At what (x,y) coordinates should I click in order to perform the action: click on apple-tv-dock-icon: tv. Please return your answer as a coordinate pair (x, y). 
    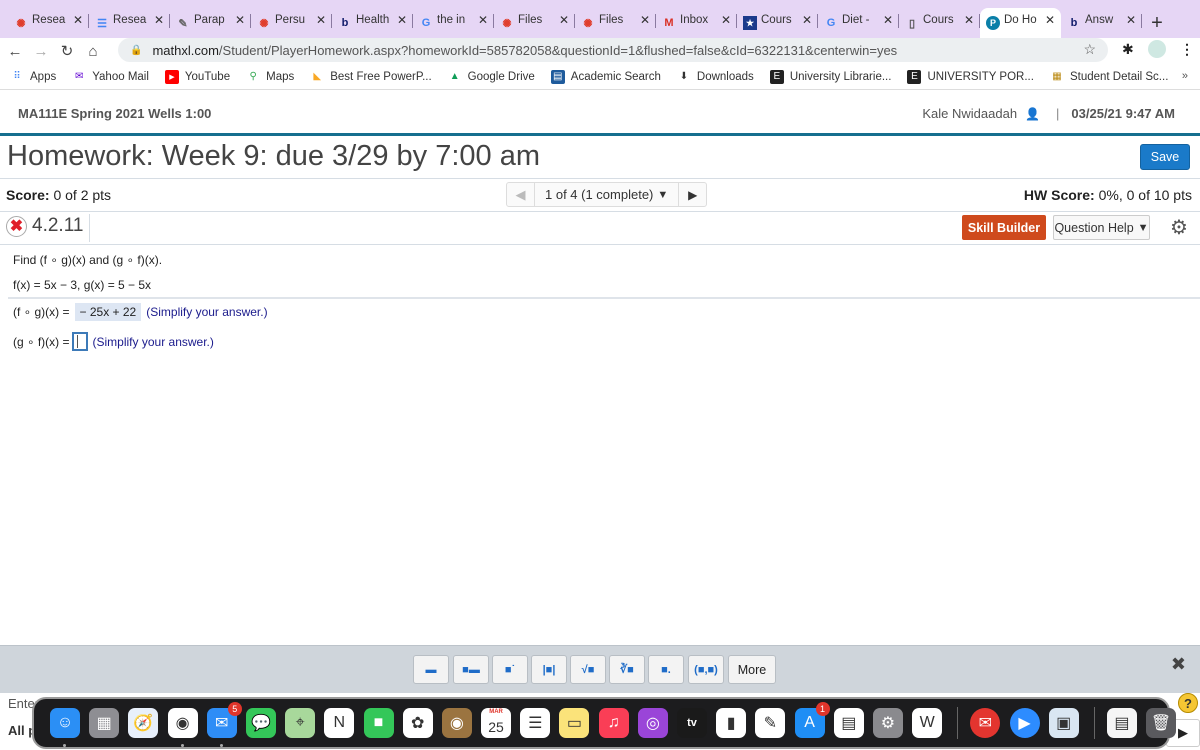
    Looking at the image, I should click on (692, 723).